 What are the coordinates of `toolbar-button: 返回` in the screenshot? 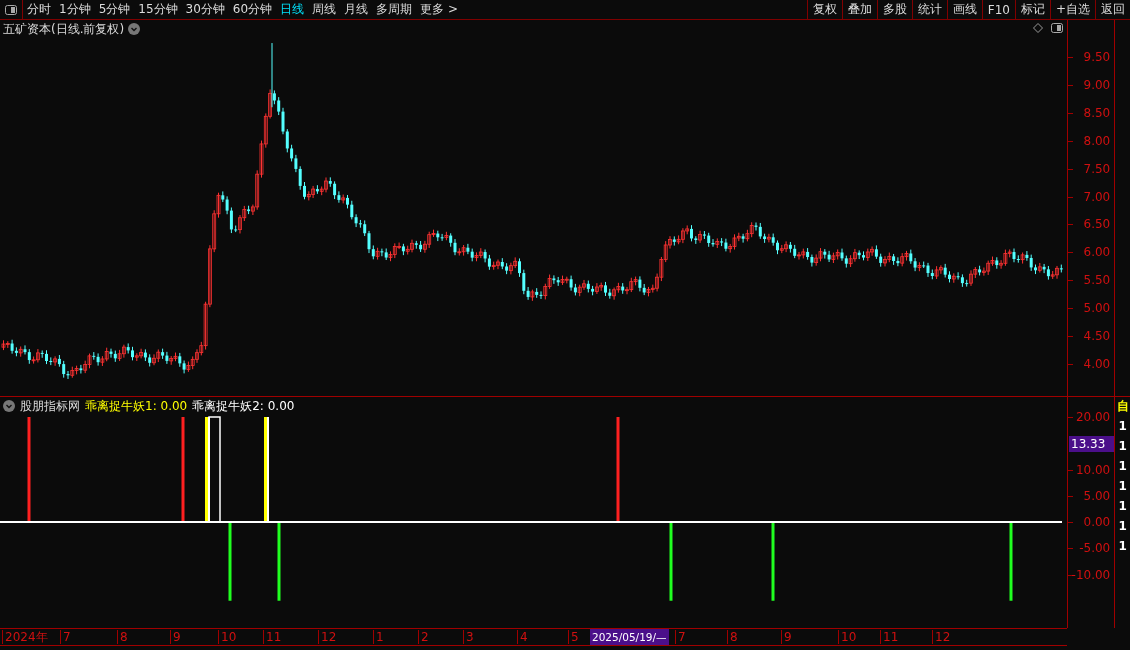 It's located at (1112, 9).